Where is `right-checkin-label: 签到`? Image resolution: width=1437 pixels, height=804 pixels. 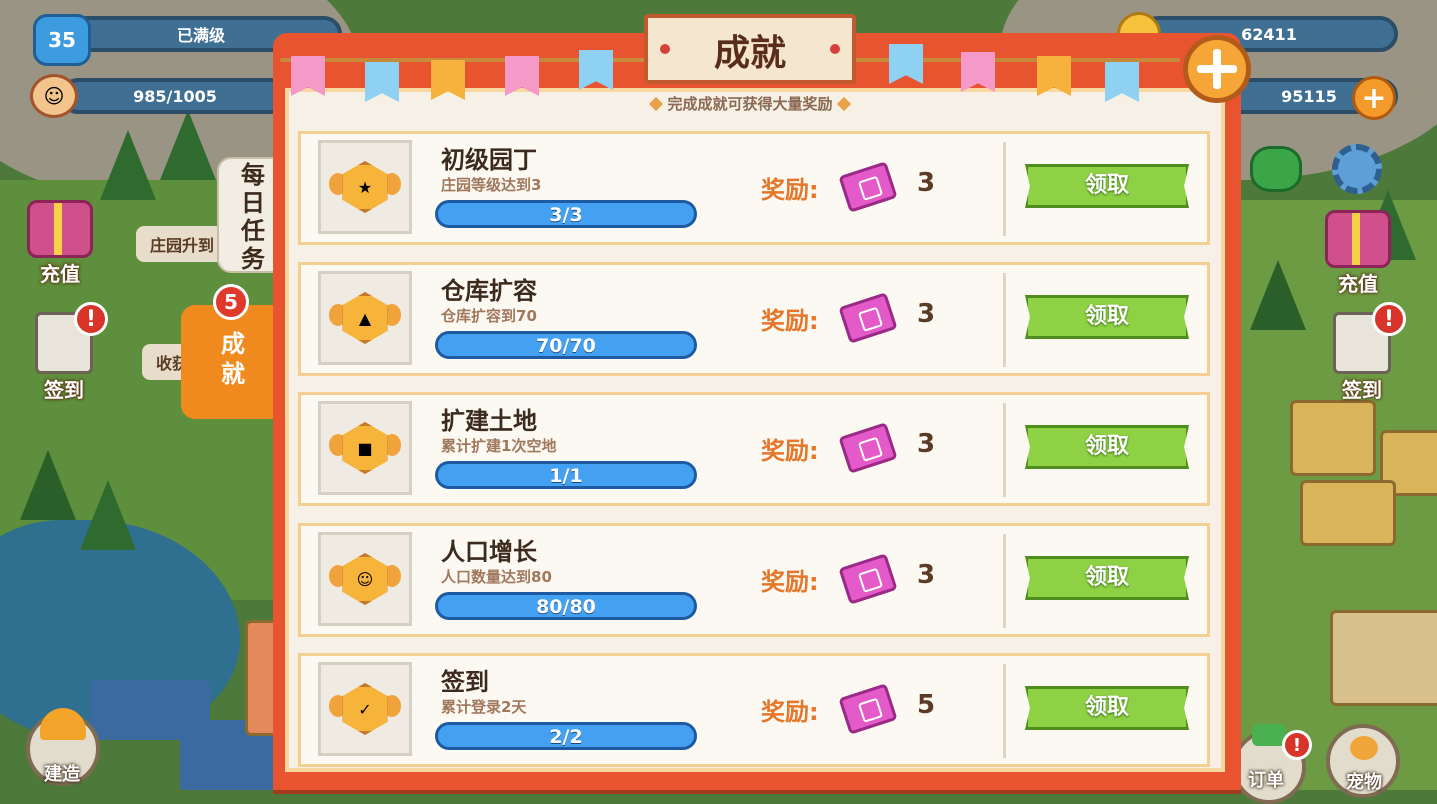 right-checkin-label: 签到 is located at coordinates (1362, 390).